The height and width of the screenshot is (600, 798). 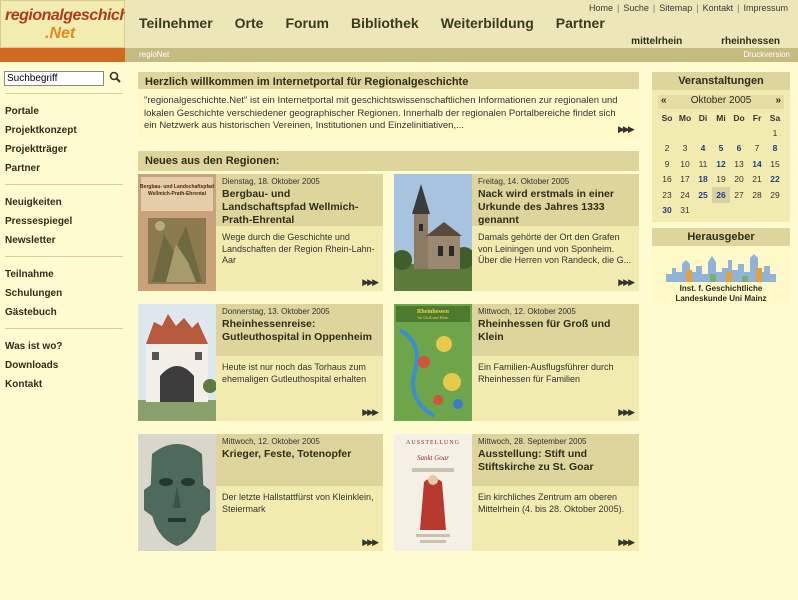 I want to click on calendar-day: 21, so click(x=757, y=179).